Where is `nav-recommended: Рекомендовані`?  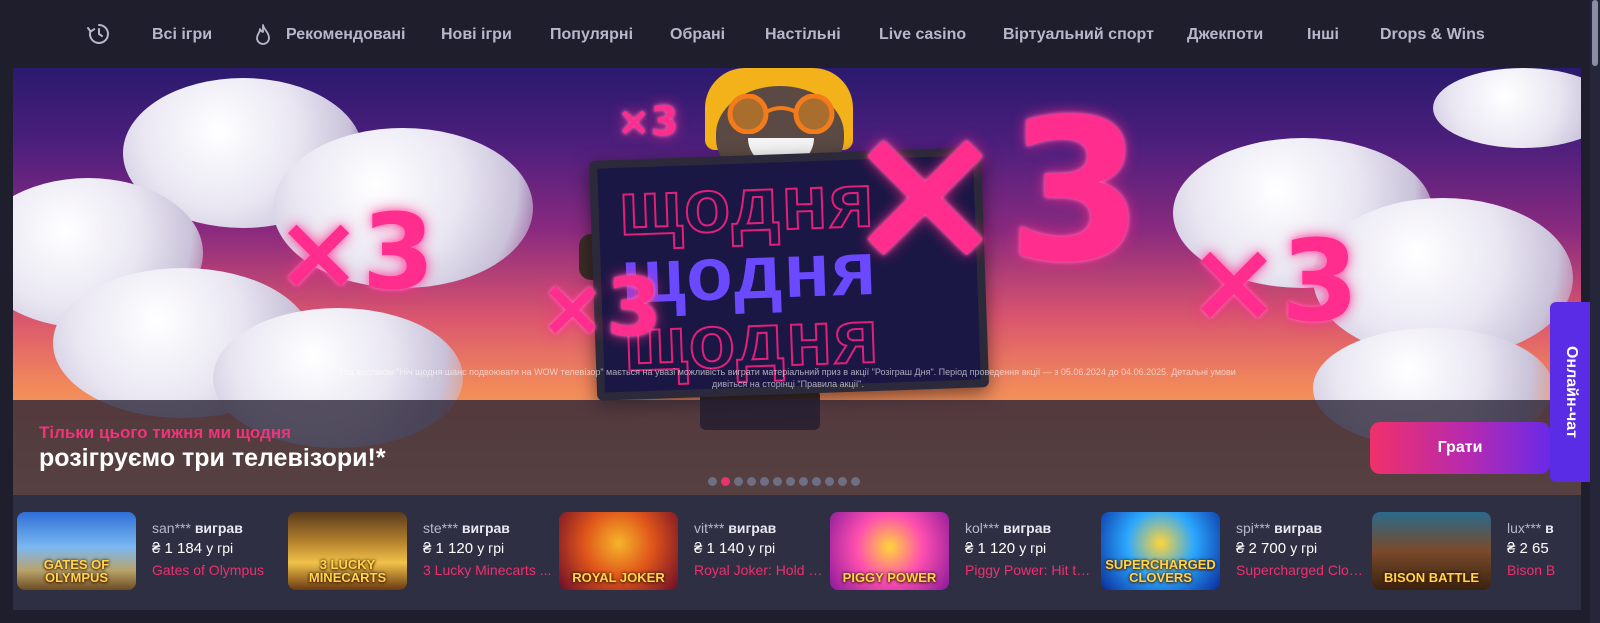
nav-recommended: Рекомендовані is located at coordinates (330, 35).